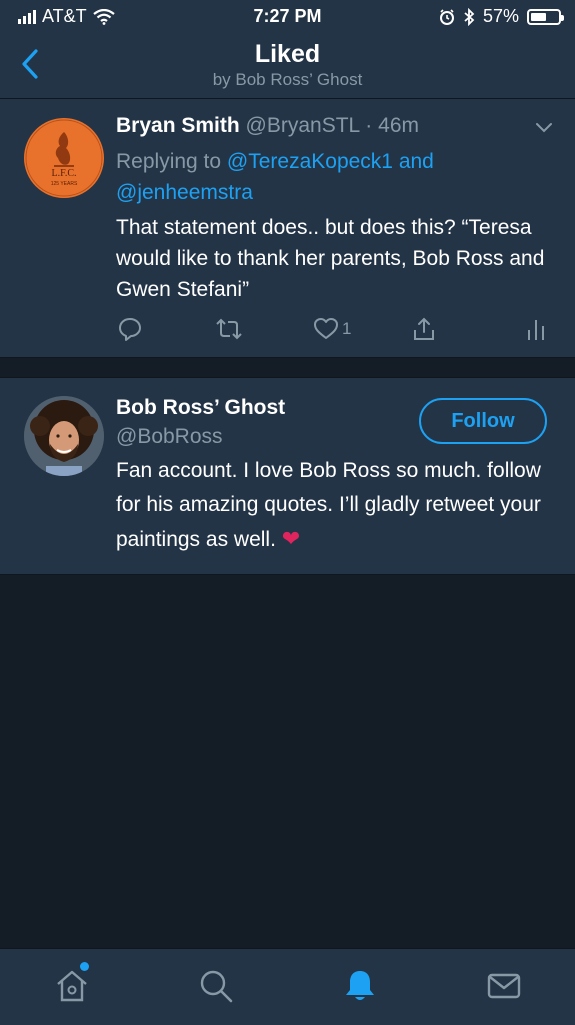 The width and height of the screenshot is (575, 1025). What do you see at coordinates (544, 128) in the screenshot?
I see `chevron-down-icon` at bounding box center [544, 128].